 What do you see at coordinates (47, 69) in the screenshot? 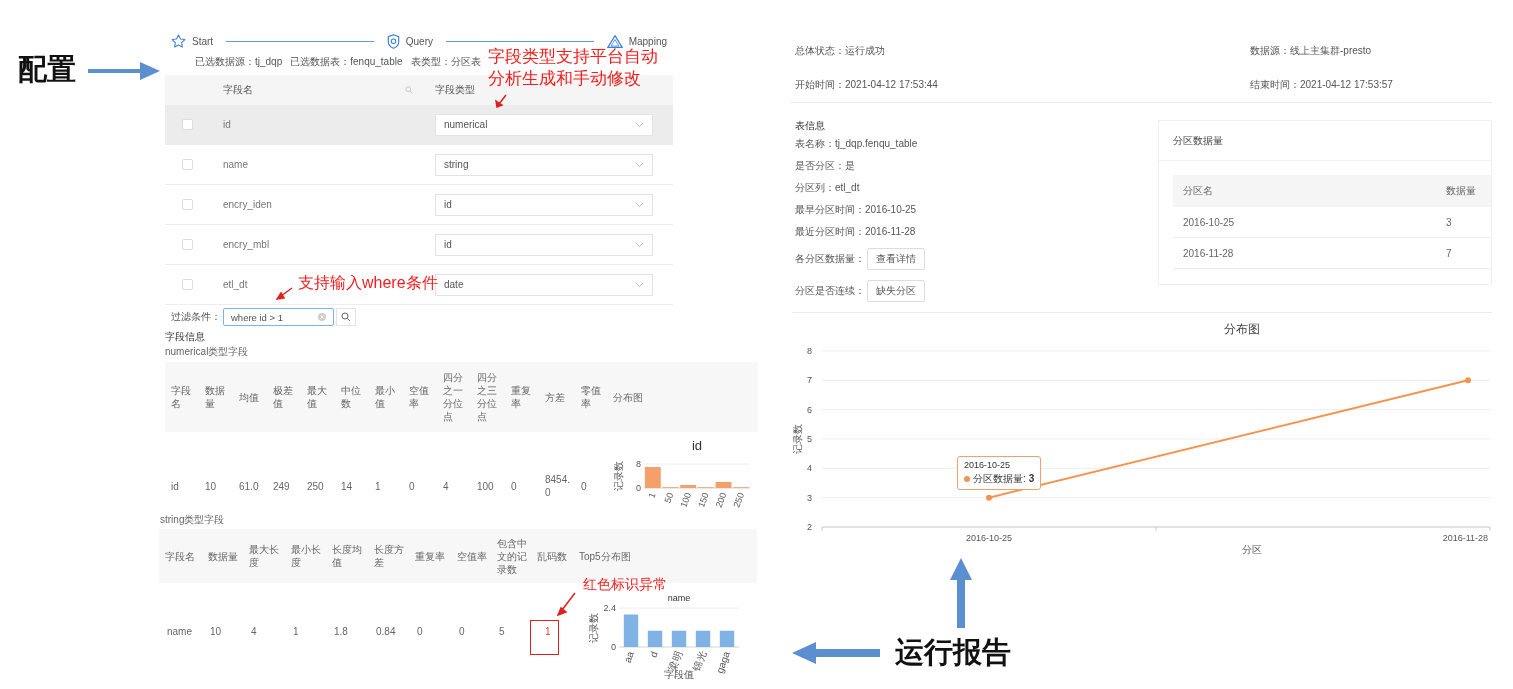
I see `slide-title: 配置` at bounding box center [47, 69].